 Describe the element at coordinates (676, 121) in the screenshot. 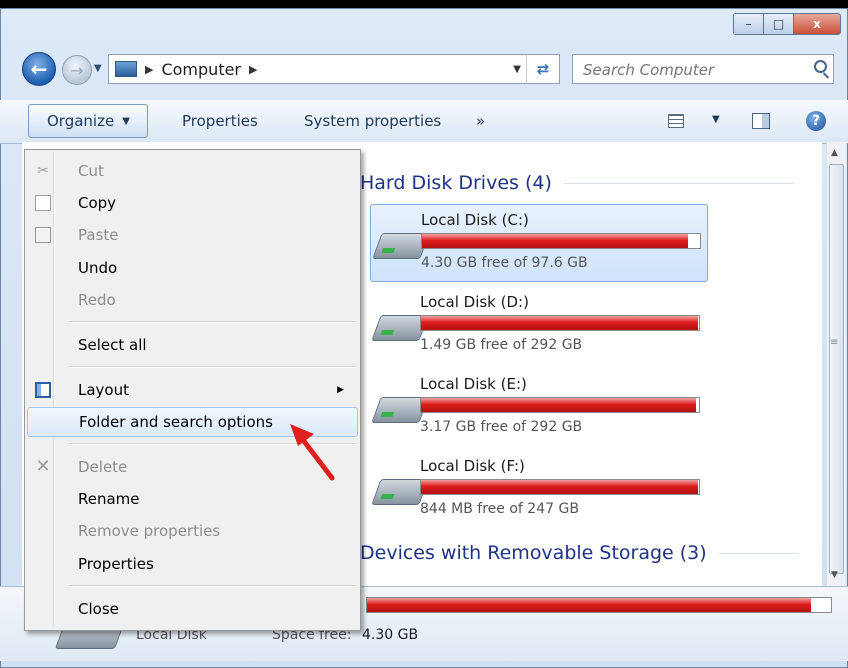

I see `change-view-icon` at that location.